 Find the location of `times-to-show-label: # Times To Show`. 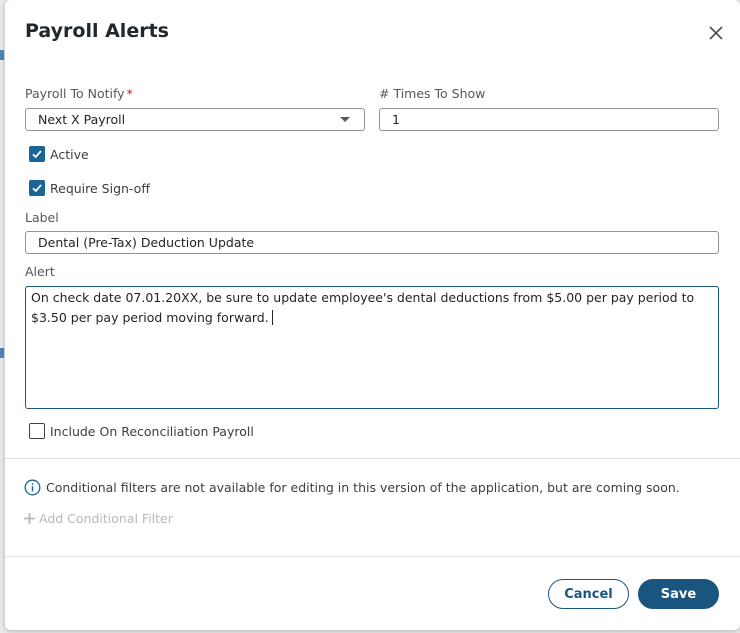

times-to-show-label: # Times To Show is located at coordinates (432, 93).